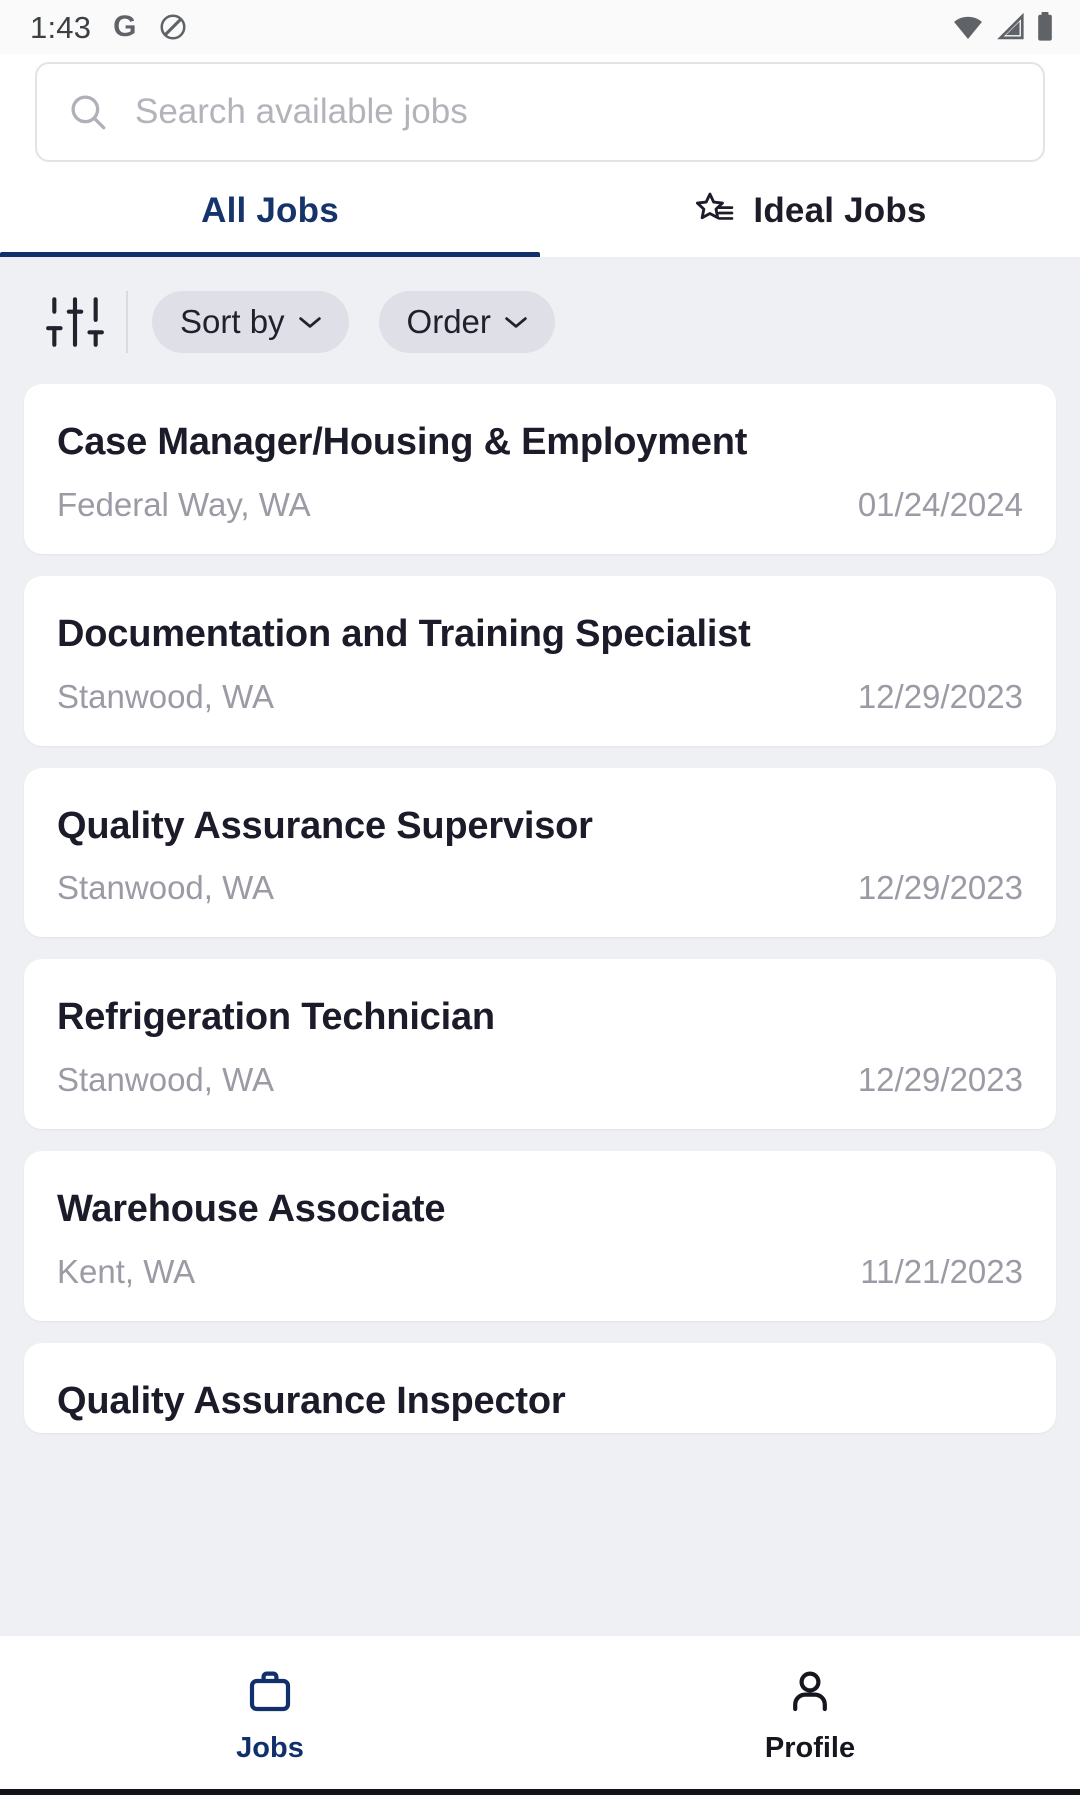  I want to click on status-bar-left: 1:43 G, so click(109, 27).